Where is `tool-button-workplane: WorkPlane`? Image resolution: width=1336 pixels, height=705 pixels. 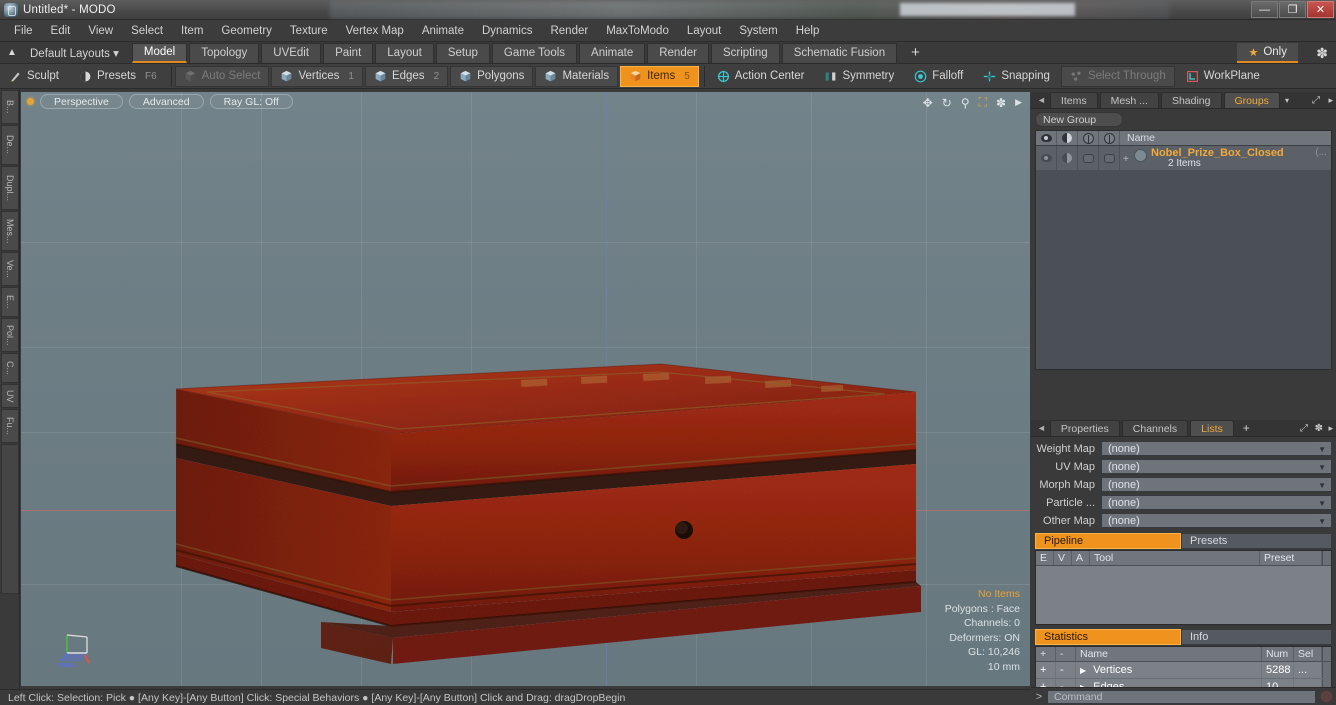
tool-button-workplane: WorkPlane is located at coordinates (1223, 76).